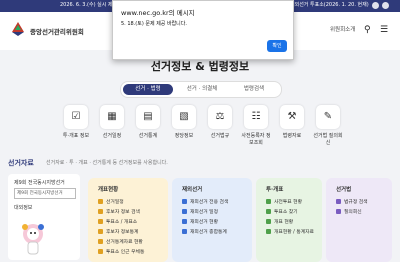  What do you see at coordinates (21, 163) in the screenshot?
I see `section-title: 선거자료` at bounding box center [21, 163].